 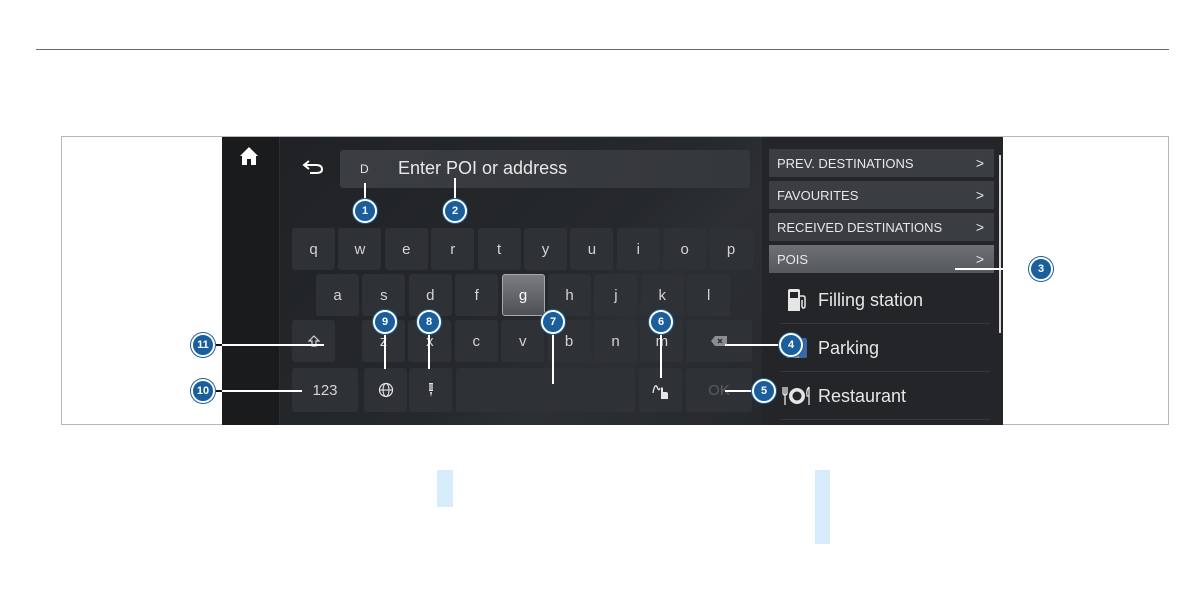 What do you see at coordinates (731, 249) in the screenshot?
I see `key-p: p` at bounding box center [731, 249].